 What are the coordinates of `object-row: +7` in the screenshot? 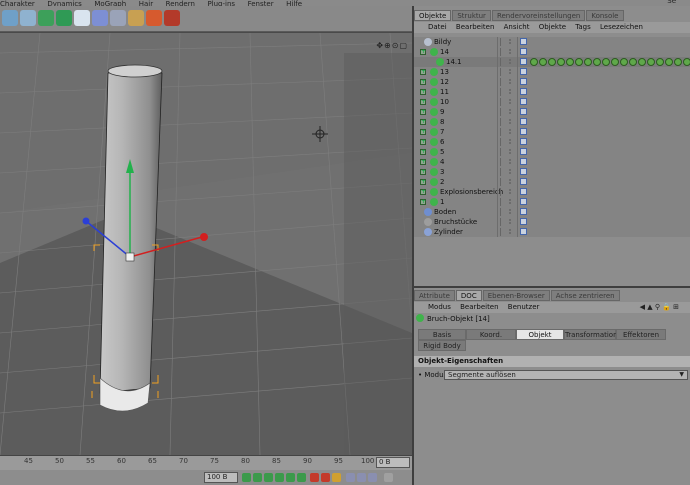 It's located at (552, 132).